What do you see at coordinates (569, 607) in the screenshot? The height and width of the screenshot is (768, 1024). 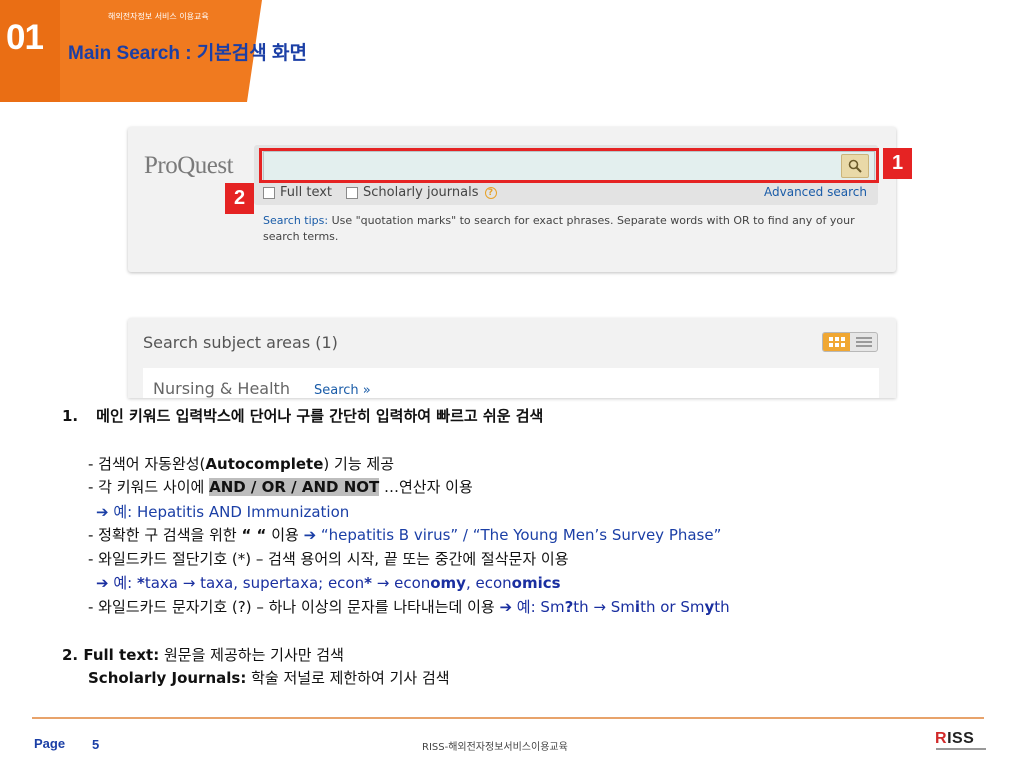 I see `wild-c: ?` at bounding box center [569, 607].